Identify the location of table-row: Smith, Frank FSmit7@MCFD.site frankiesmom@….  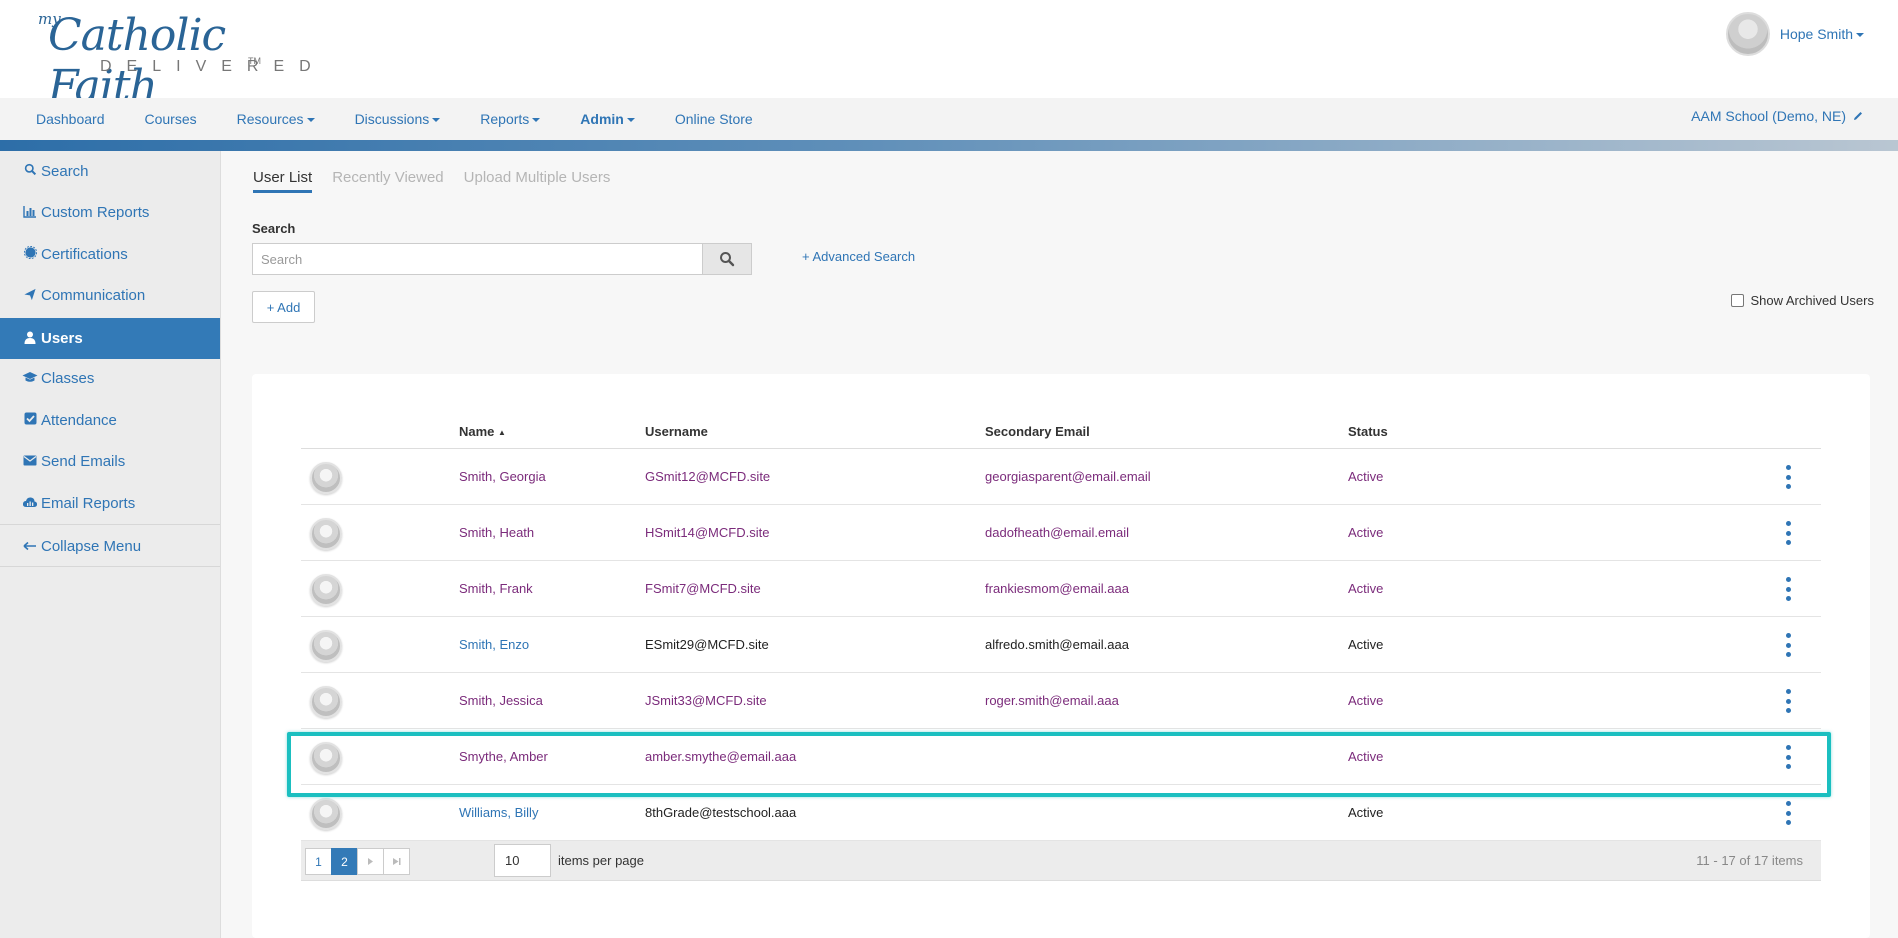
(1061, 589).